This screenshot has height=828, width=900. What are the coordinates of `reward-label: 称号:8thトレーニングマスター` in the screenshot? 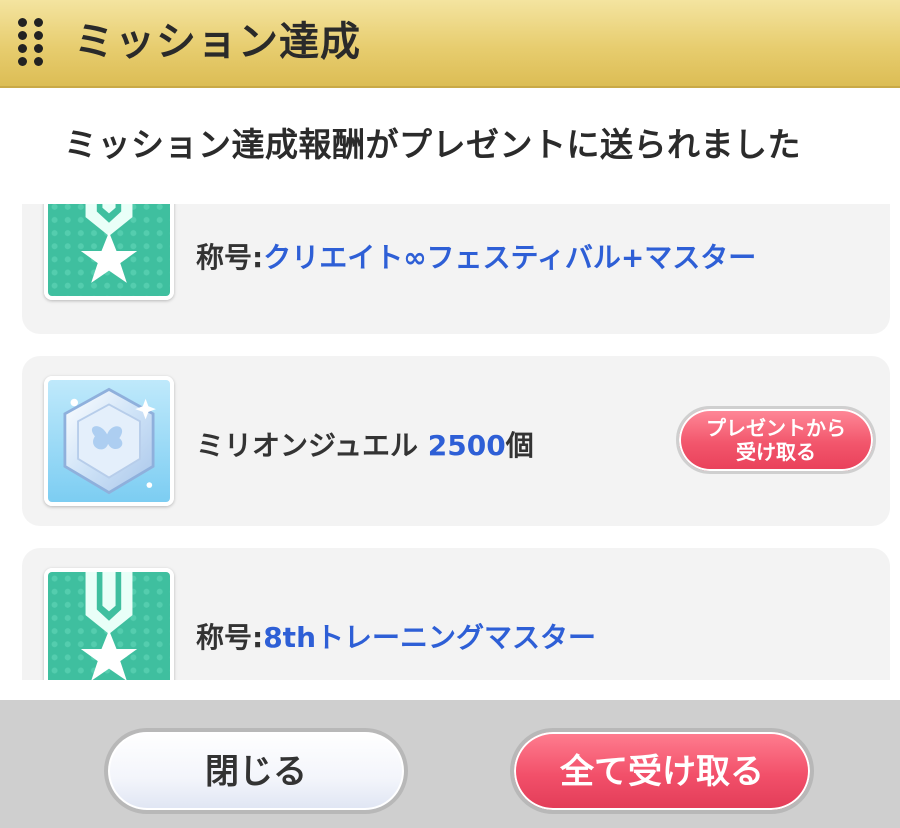 It's located at (396, 636).